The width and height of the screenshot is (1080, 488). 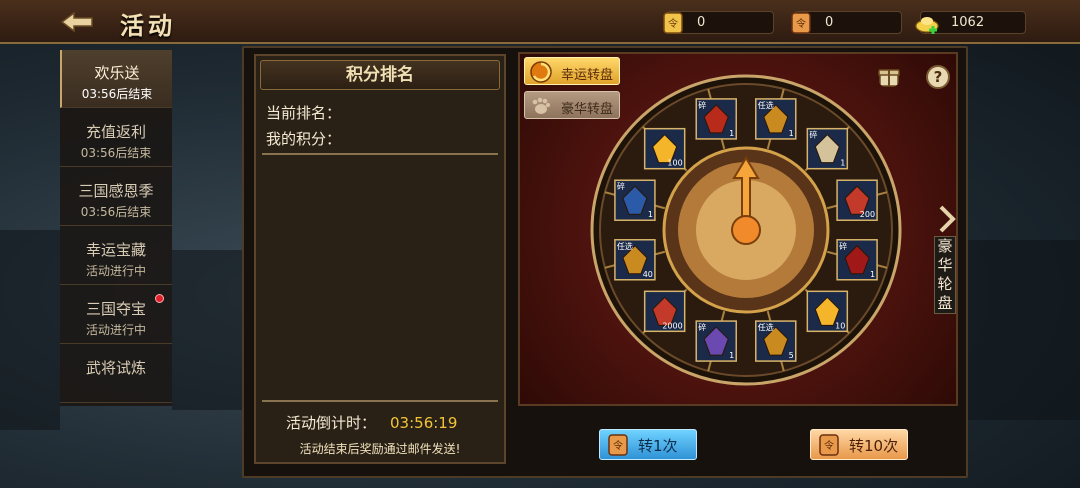 I want to click on countdown-label: 活动倒计时：, so click(x=331, y=423).